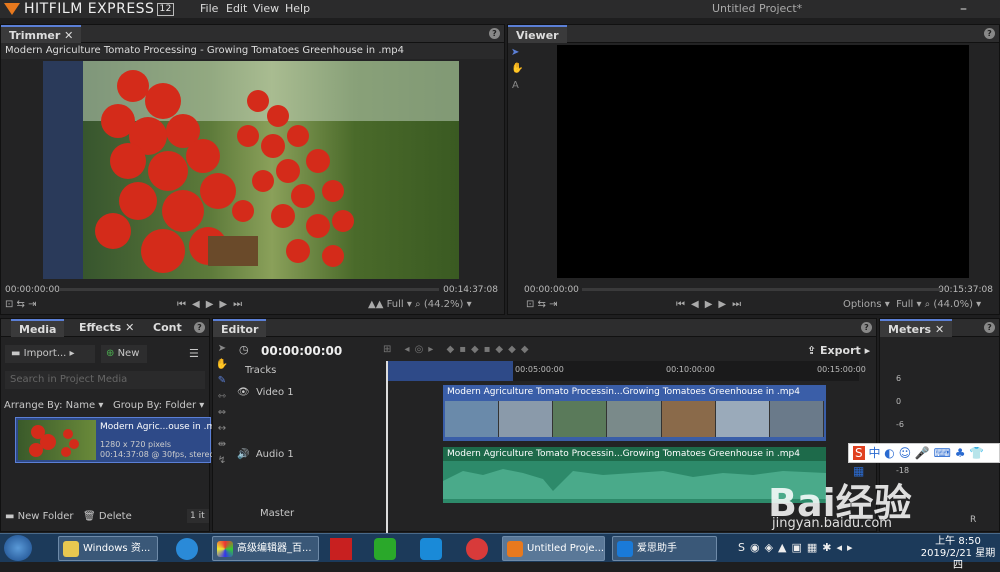 The height and width of the screenshot is (572, 1000). Describe the element at coordinates (859, 453) in the screenshot. I see `sogou-icon: S` at that location.